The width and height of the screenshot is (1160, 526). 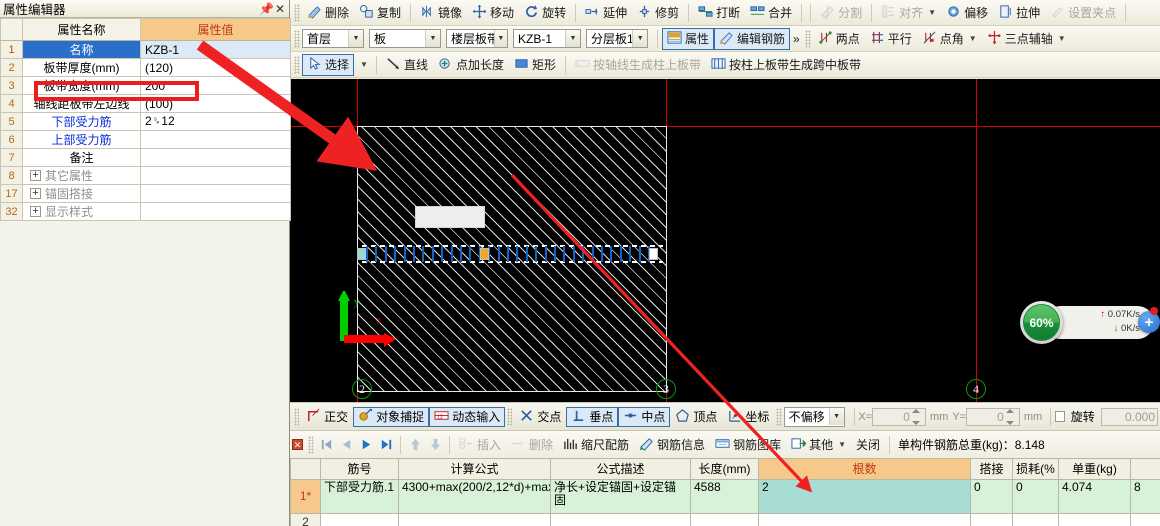 What do you see at coordinates (1083, 13) in the screenshot?
I see `toolbar-button-setgrip: 设置夹点` at bounding box center [1083, 13].